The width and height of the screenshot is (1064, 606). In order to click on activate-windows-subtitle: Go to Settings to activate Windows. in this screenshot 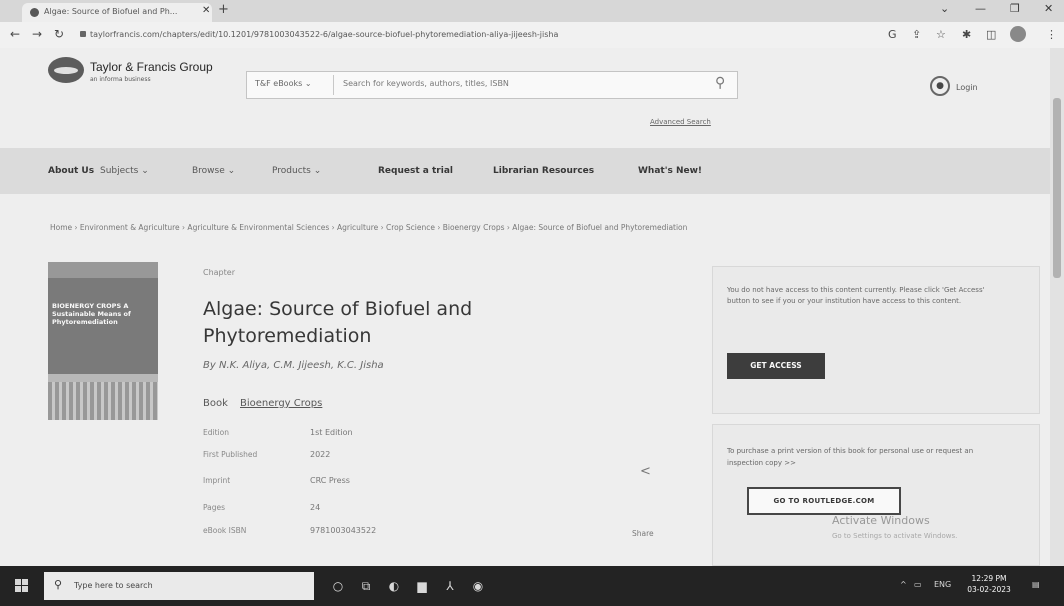, I will do `click(895, 536)`.